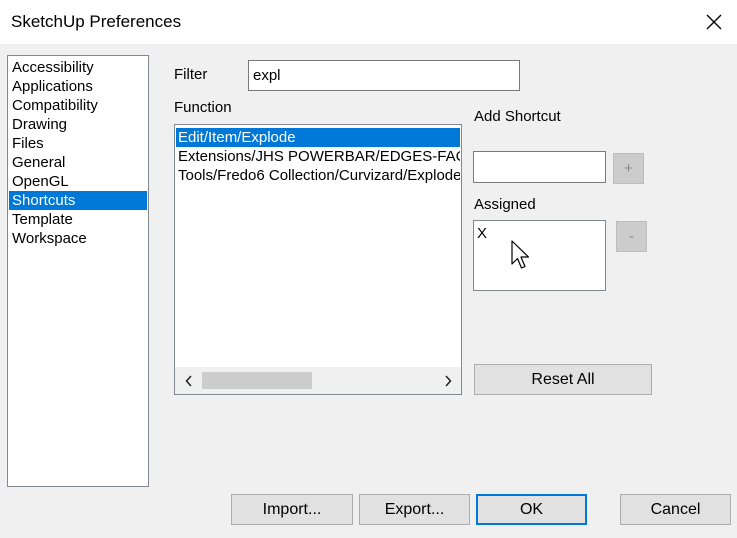  I want to click on function-item: Edit/Item/Explode, so click(318, 137).